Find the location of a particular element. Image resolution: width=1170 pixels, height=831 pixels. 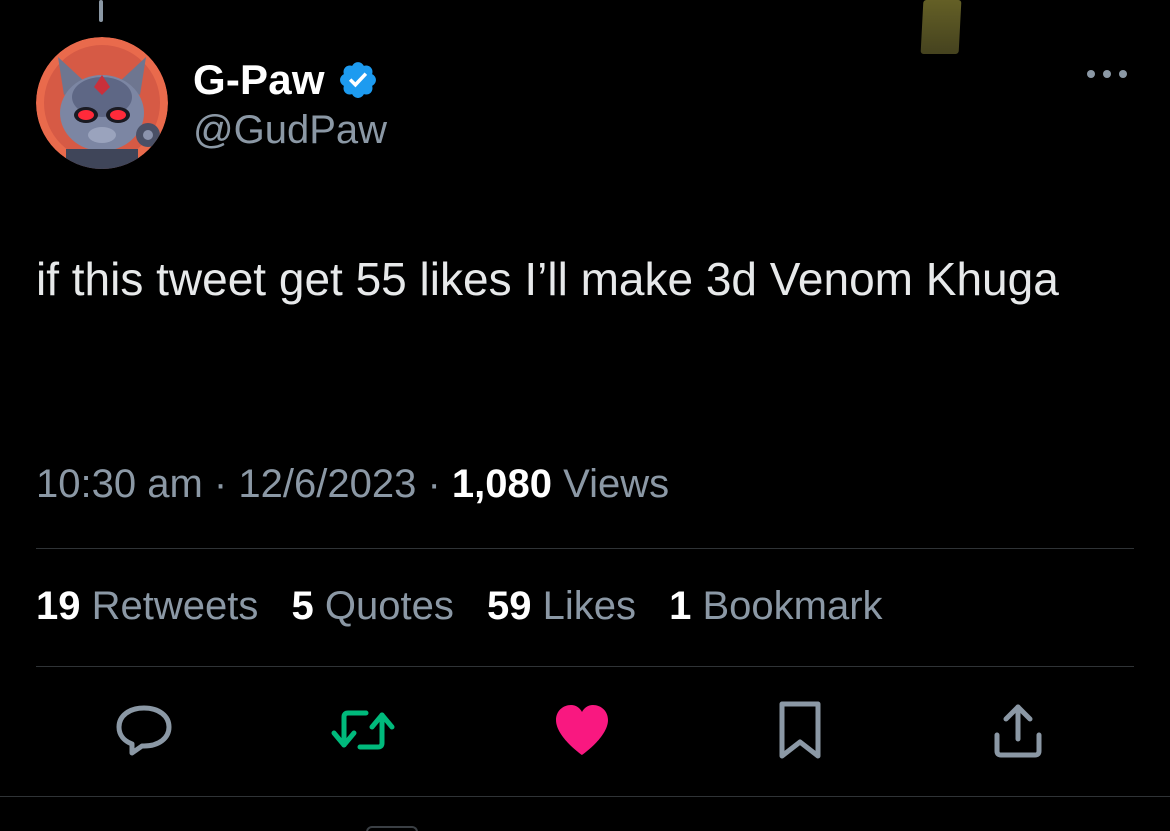

share-button is located at coordinates (1018, 732).